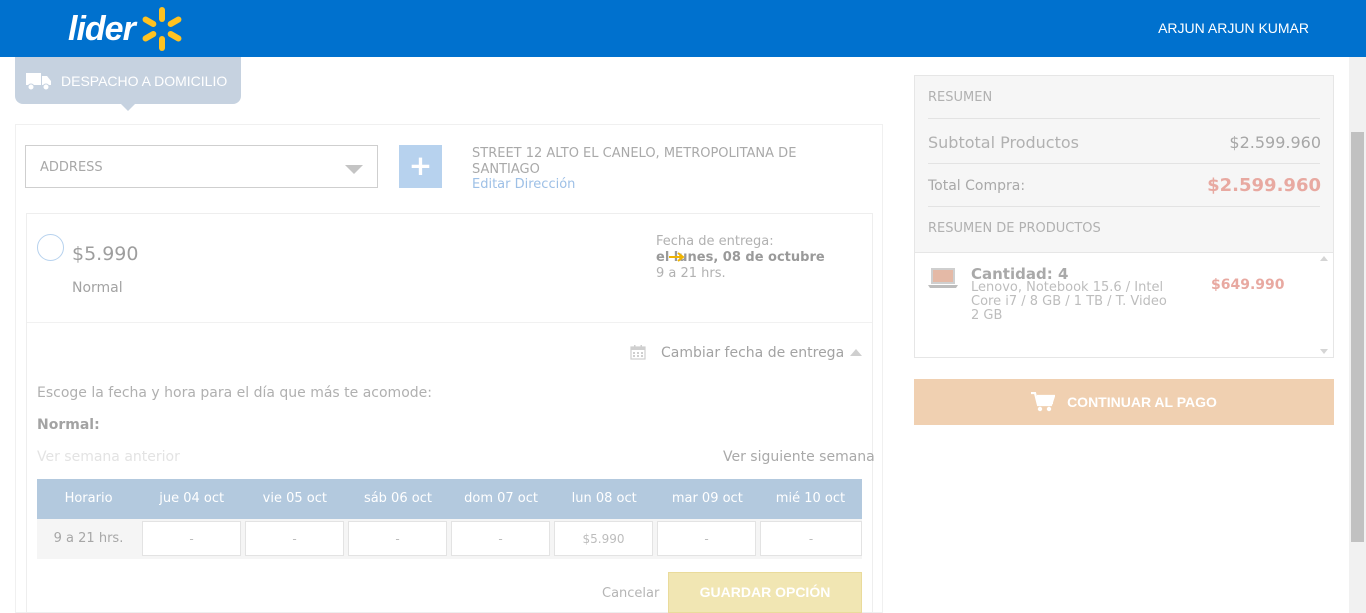 Image resolution: width=1366 pixels, height=613 pixels. Describe the element at coordinates (501, 498) in the screenshot. I see `schedule-col-day: dom 07 oct` at that location.